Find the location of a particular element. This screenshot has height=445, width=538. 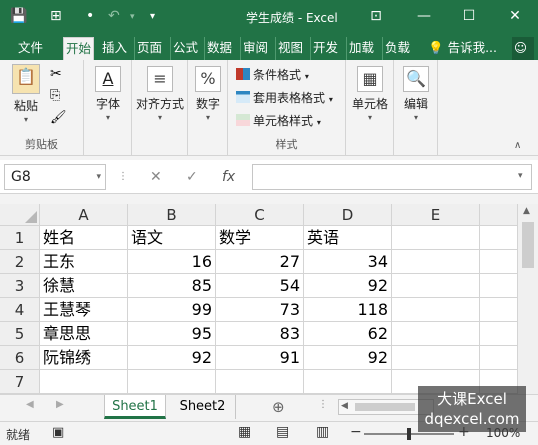

table-cell: 54 is located at coordinates (260, 286).